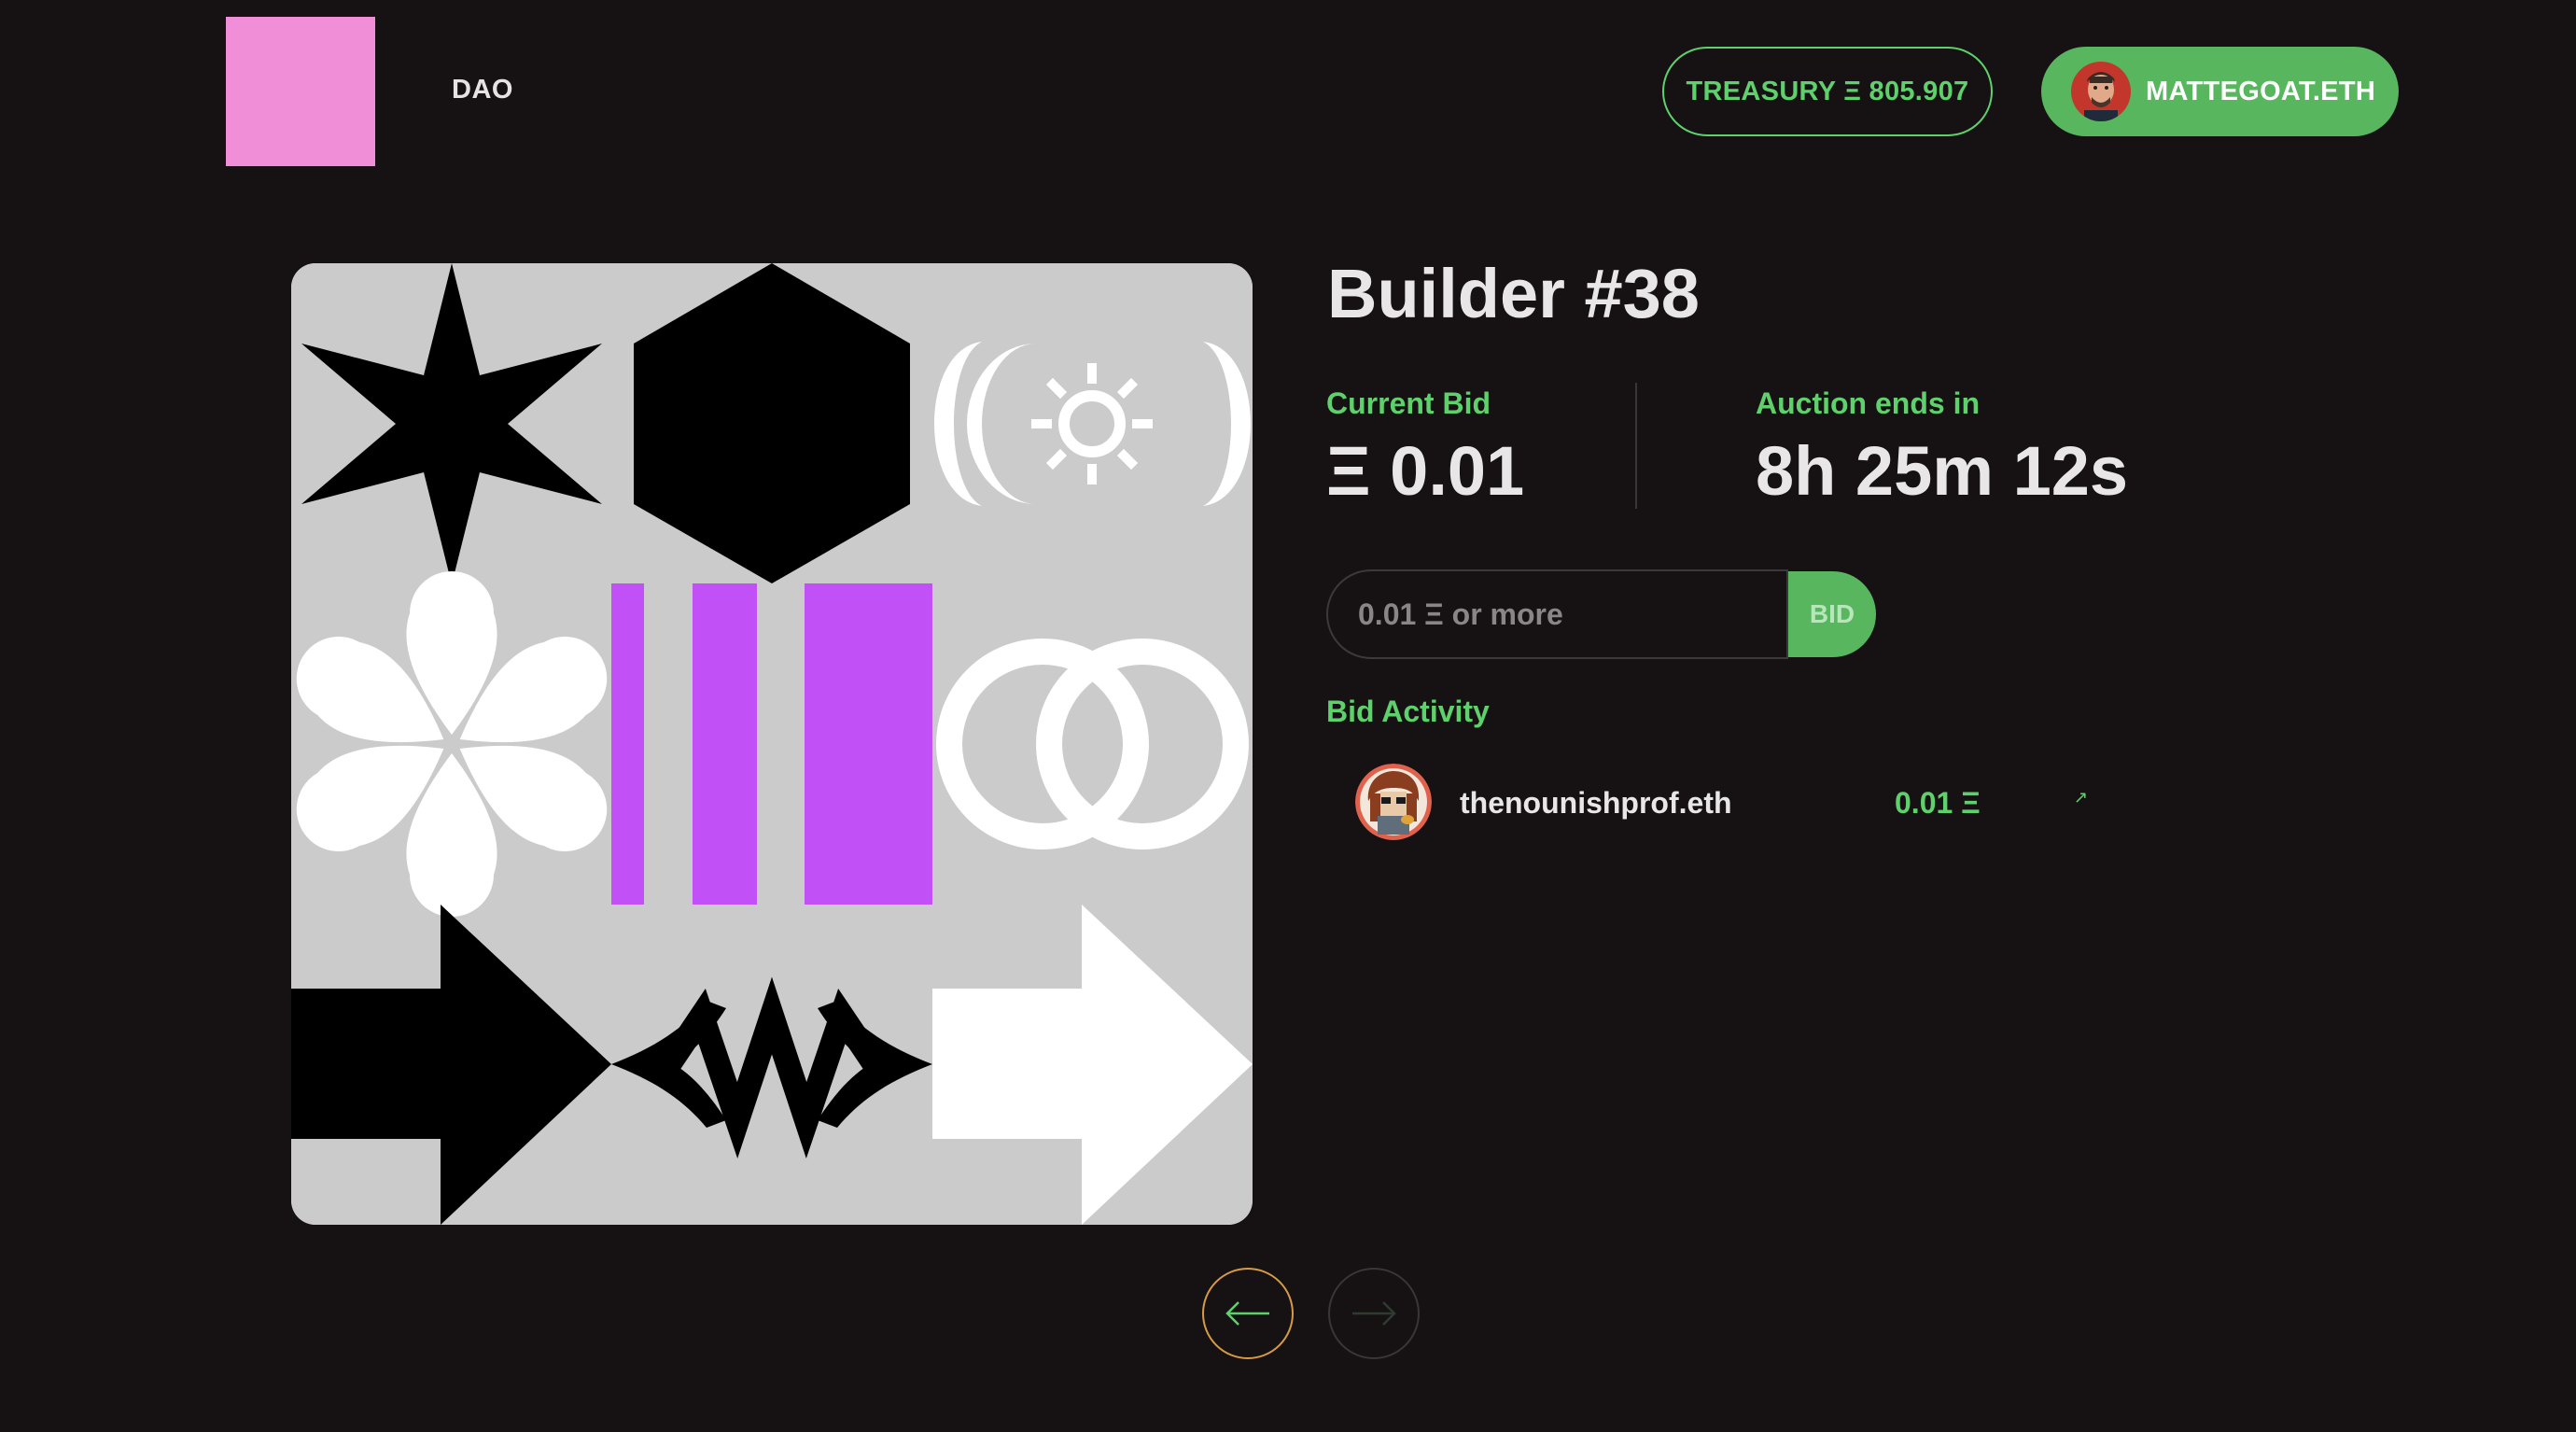  I want to click on treasury-button: TREASURY Ξ 805.907, so click(1827, 91).